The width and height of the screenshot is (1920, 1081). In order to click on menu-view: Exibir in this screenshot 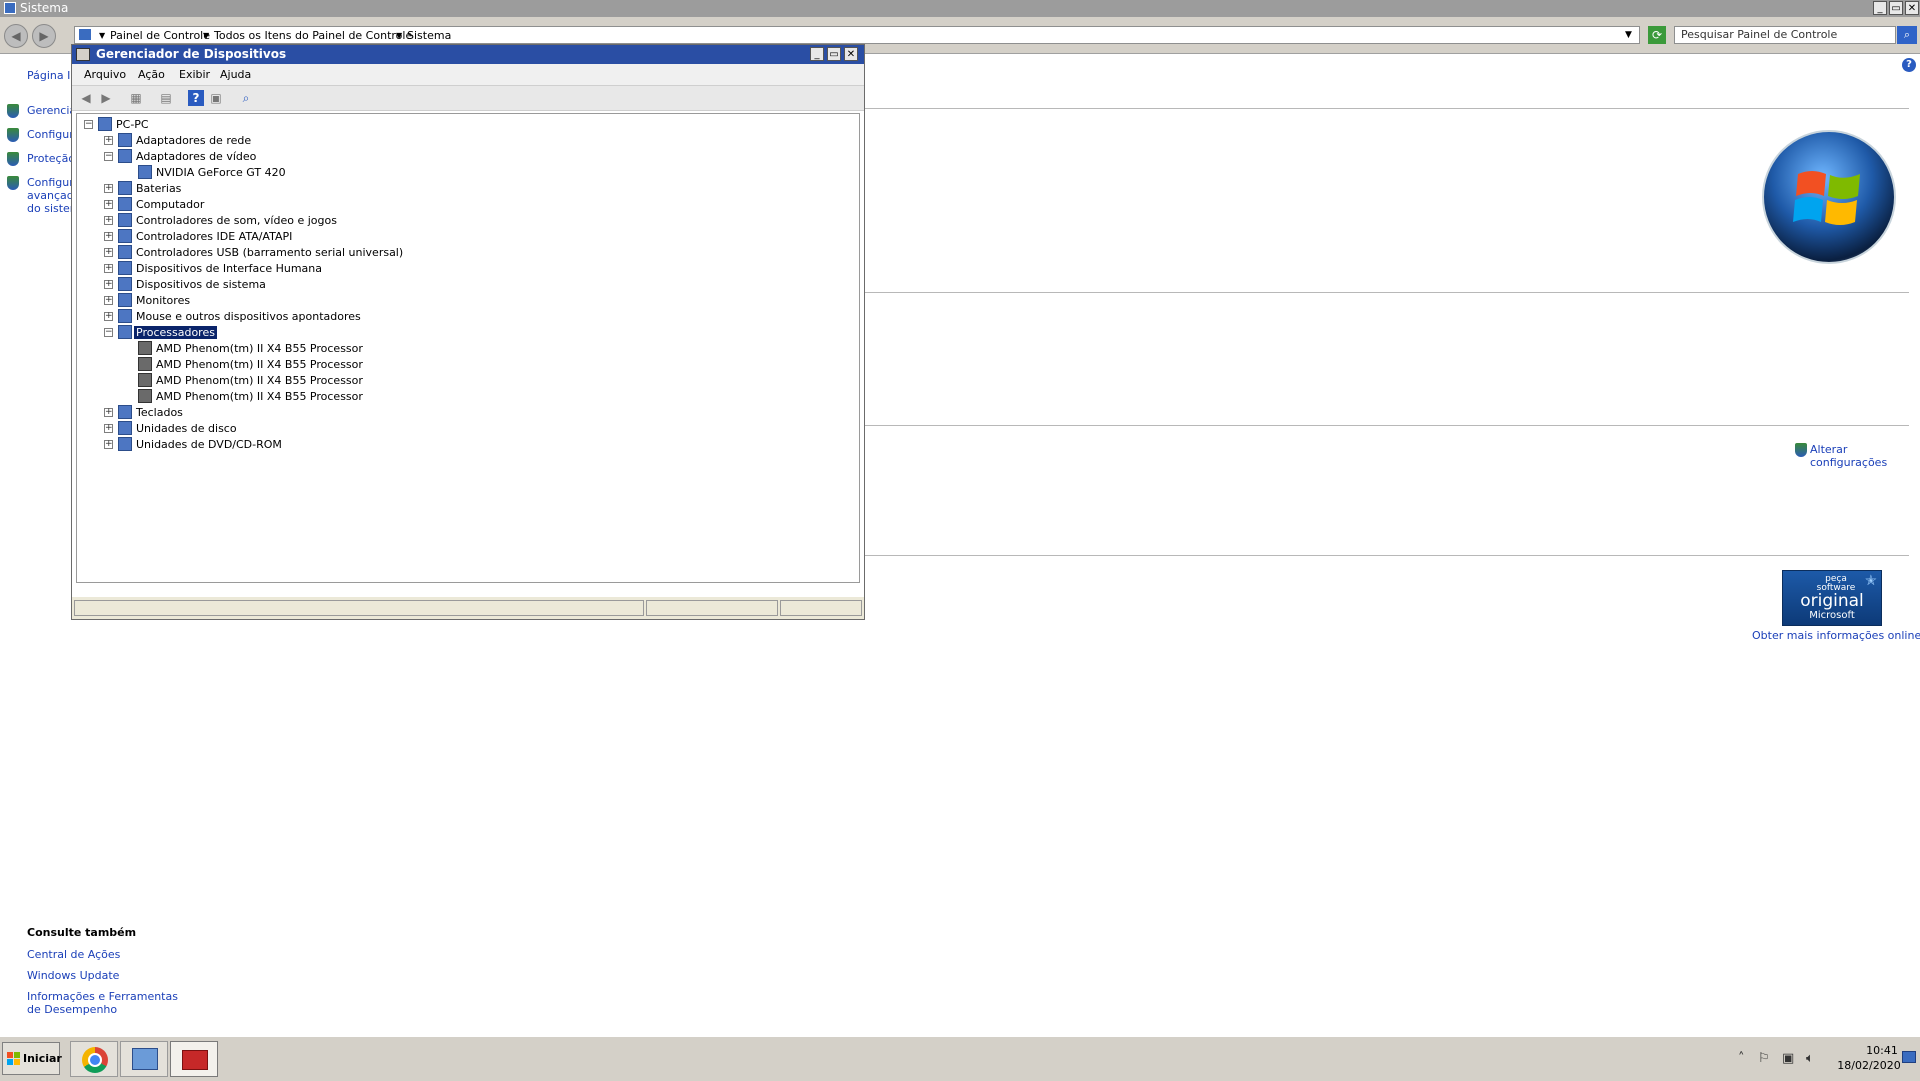, I will do `click(194, 74)`.